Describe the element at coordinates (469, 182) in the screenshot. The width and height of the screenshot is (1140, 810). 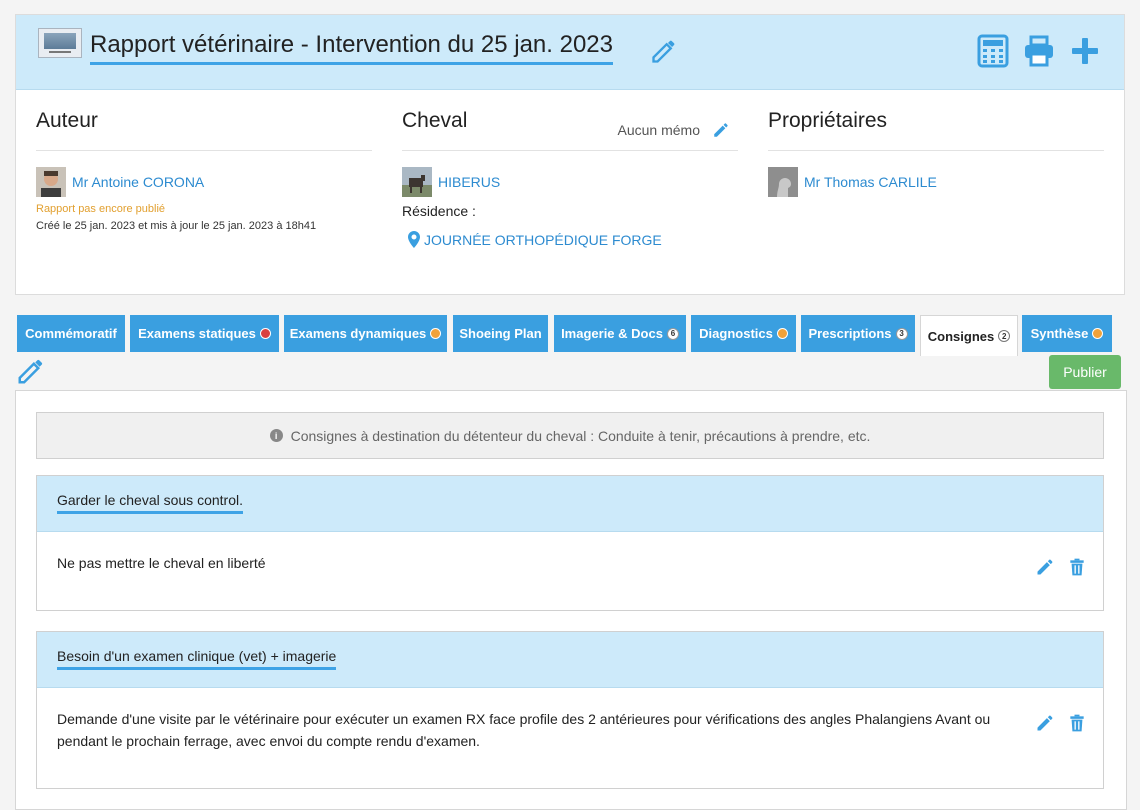
I see `horse-link: HIBERUS` at that location.